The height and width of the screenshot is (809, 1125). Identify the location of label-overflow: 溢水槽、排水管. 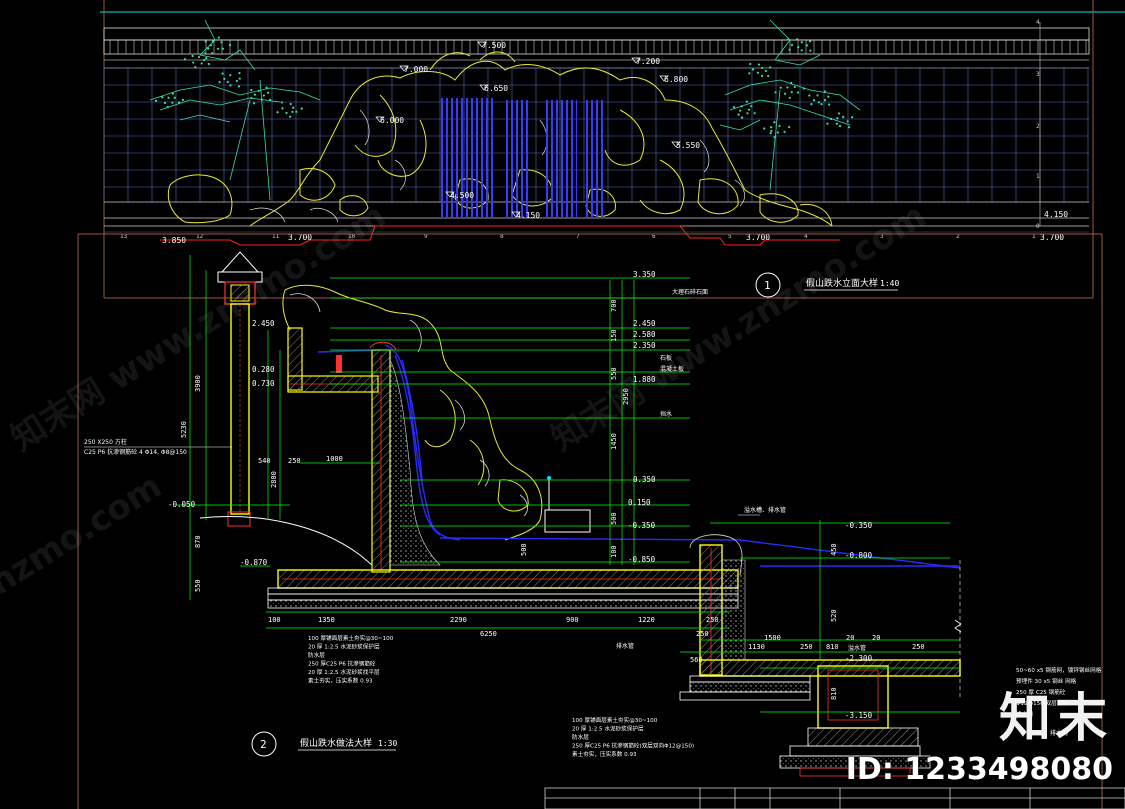
(765, 510).